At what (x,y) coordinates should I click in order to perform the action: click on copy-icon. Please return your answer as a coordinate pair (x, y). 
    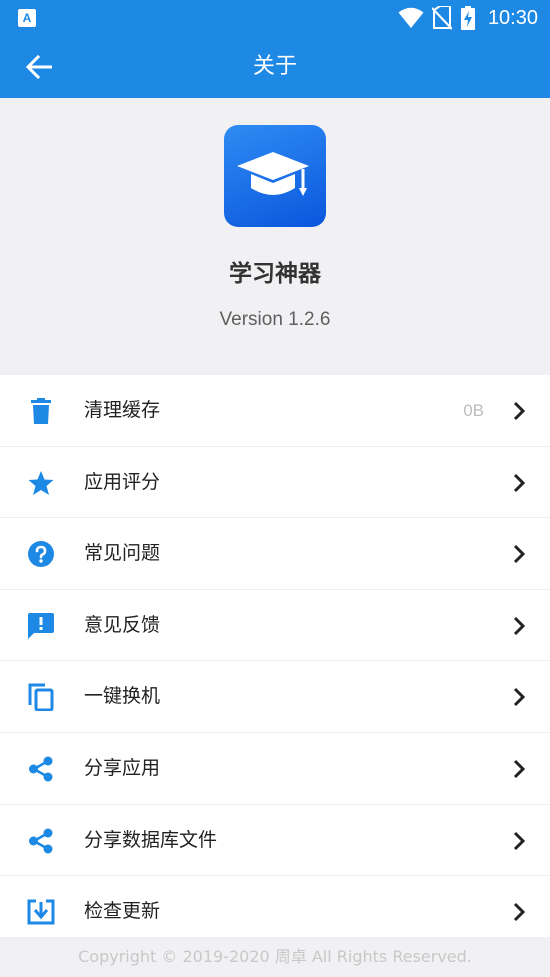
    Looking at the image, I should click on (41, 697).